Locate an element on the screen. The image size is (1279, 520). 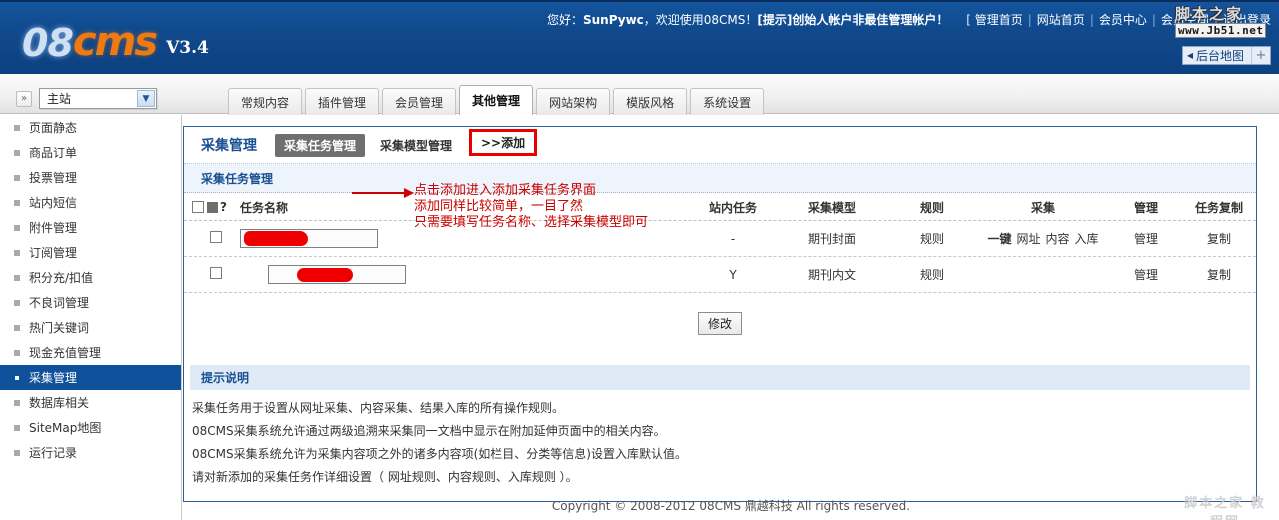
sidebar-item-label: 商品订单 is located at coordinates (53, 153).